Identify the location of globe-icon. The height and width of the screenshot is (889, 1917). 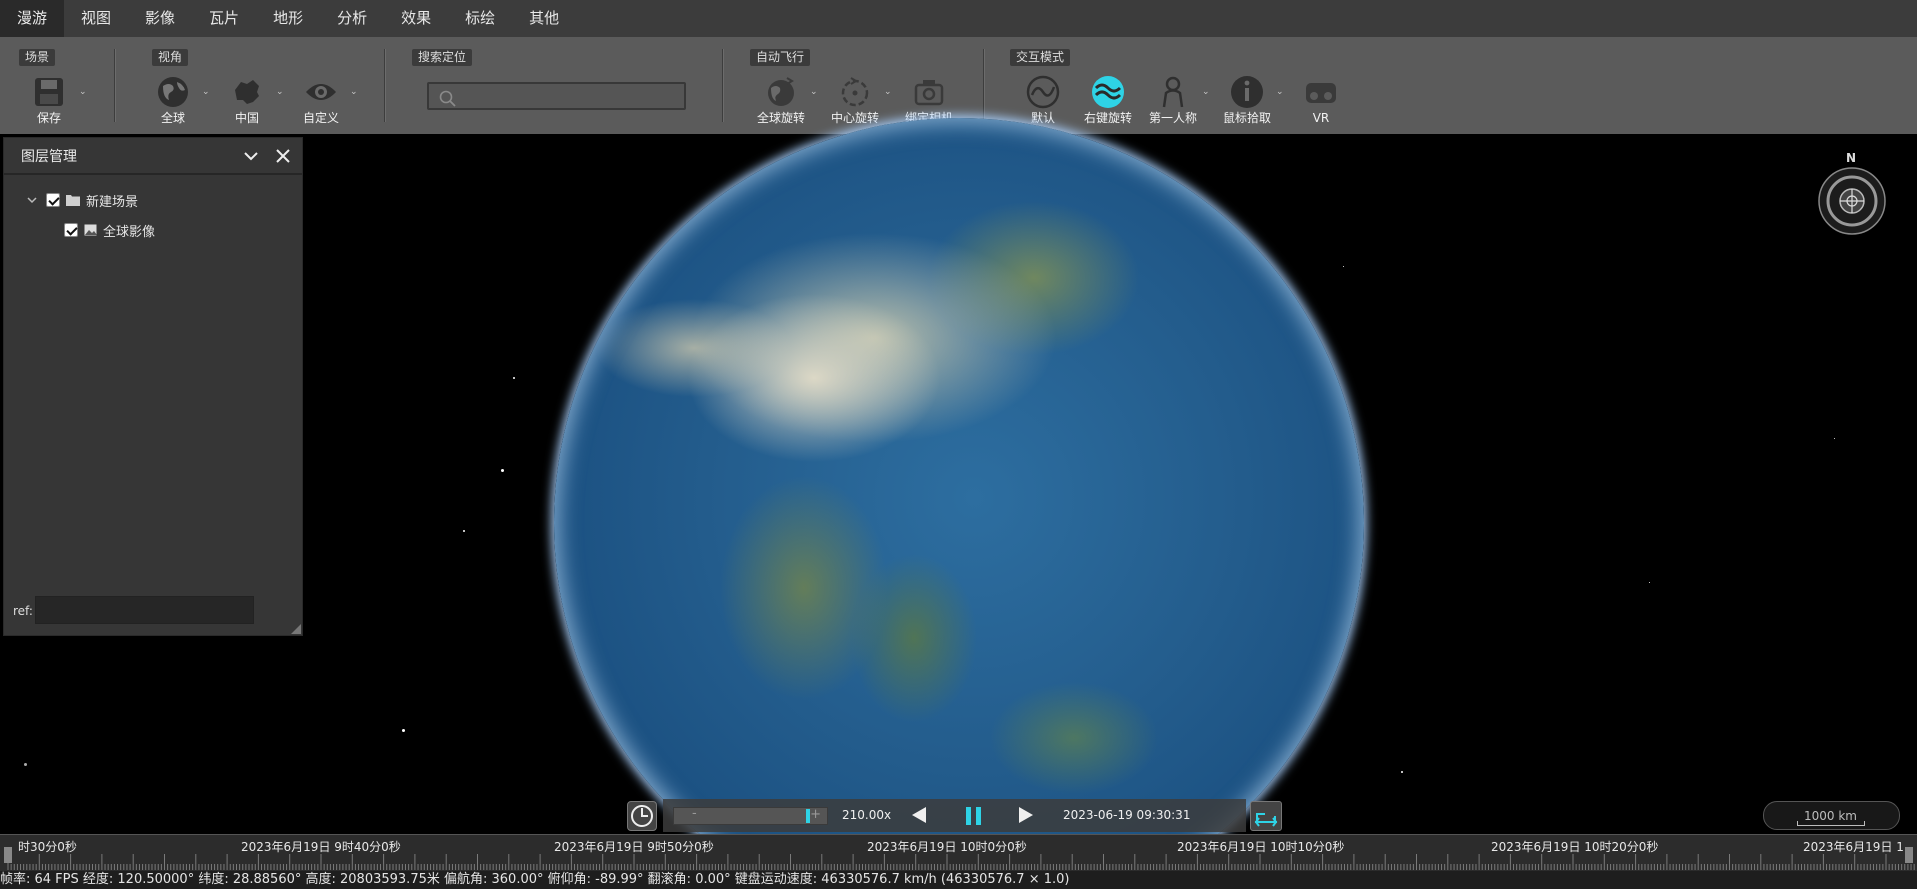
(173, 92).